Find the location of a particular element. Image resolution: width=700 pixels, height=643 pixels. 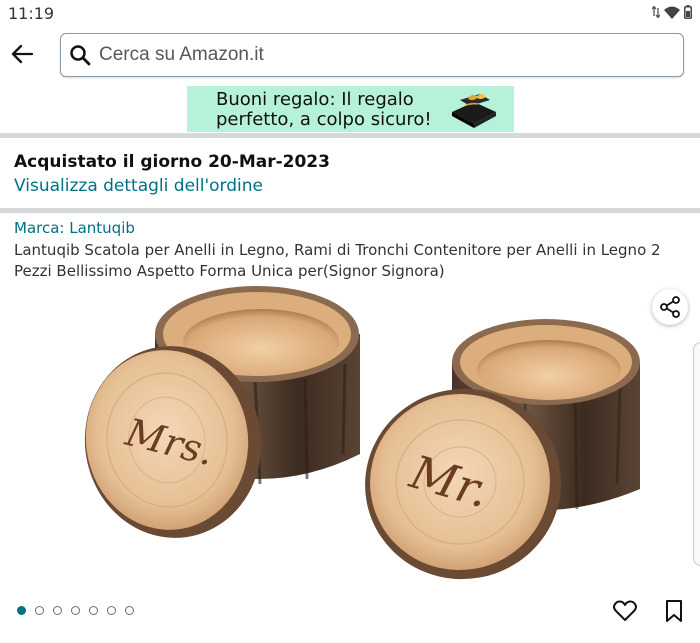

share-icon is located at coordinates (670, 307).